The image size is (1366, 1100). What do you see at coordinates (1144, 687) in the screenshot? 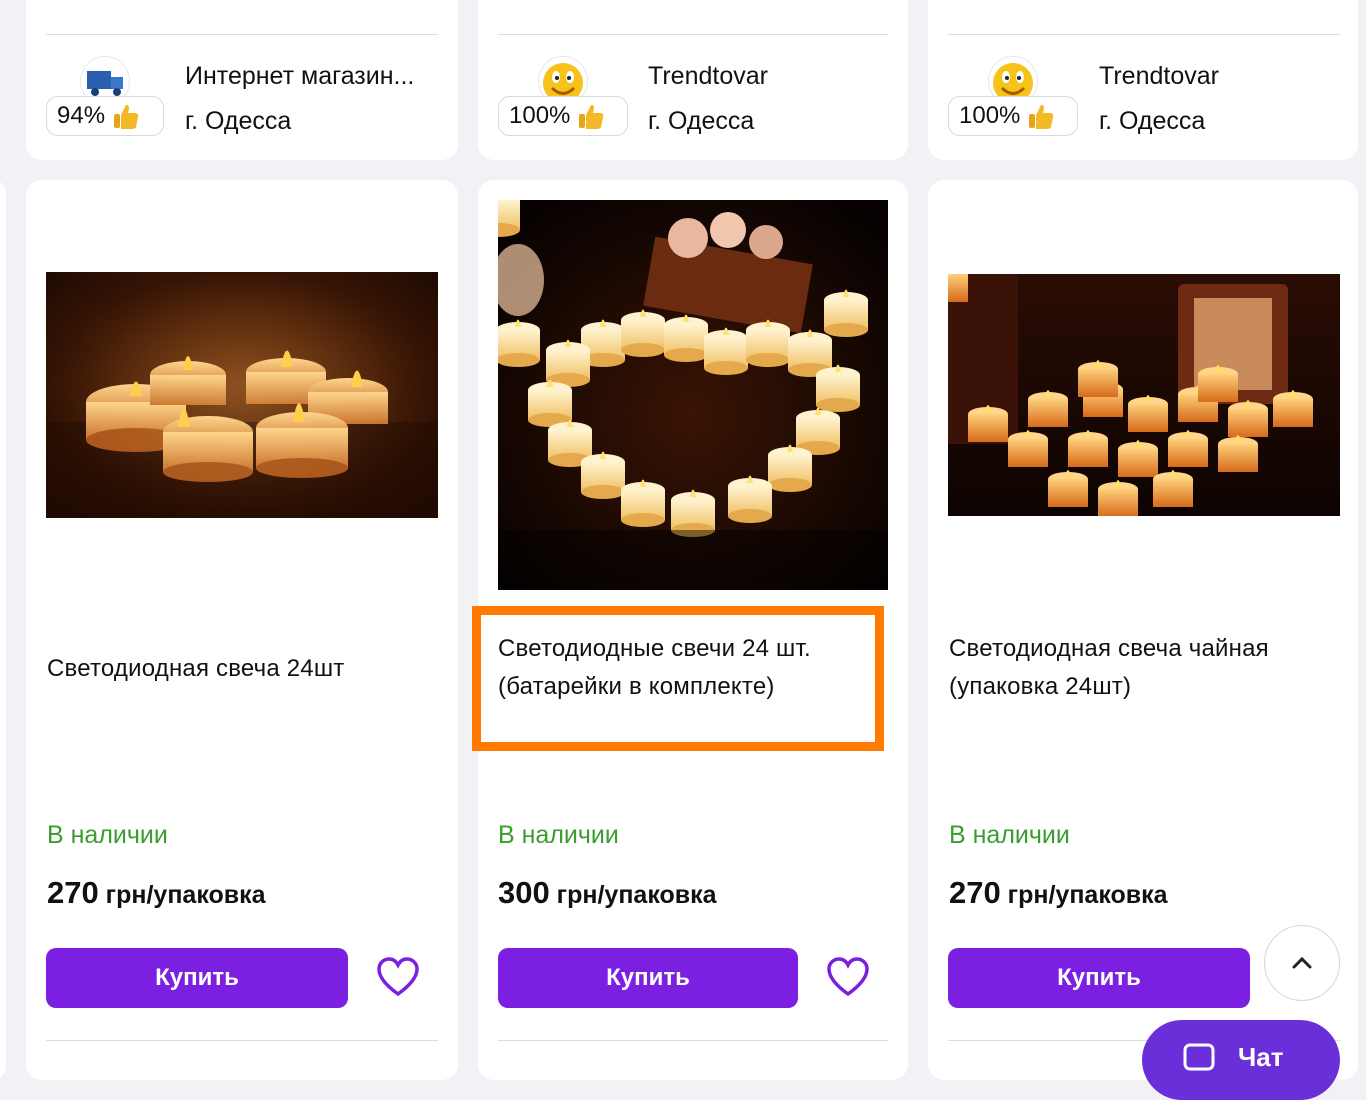
I see `title-line: (упаковка 24шт)` at bounding box center [1144, 687].